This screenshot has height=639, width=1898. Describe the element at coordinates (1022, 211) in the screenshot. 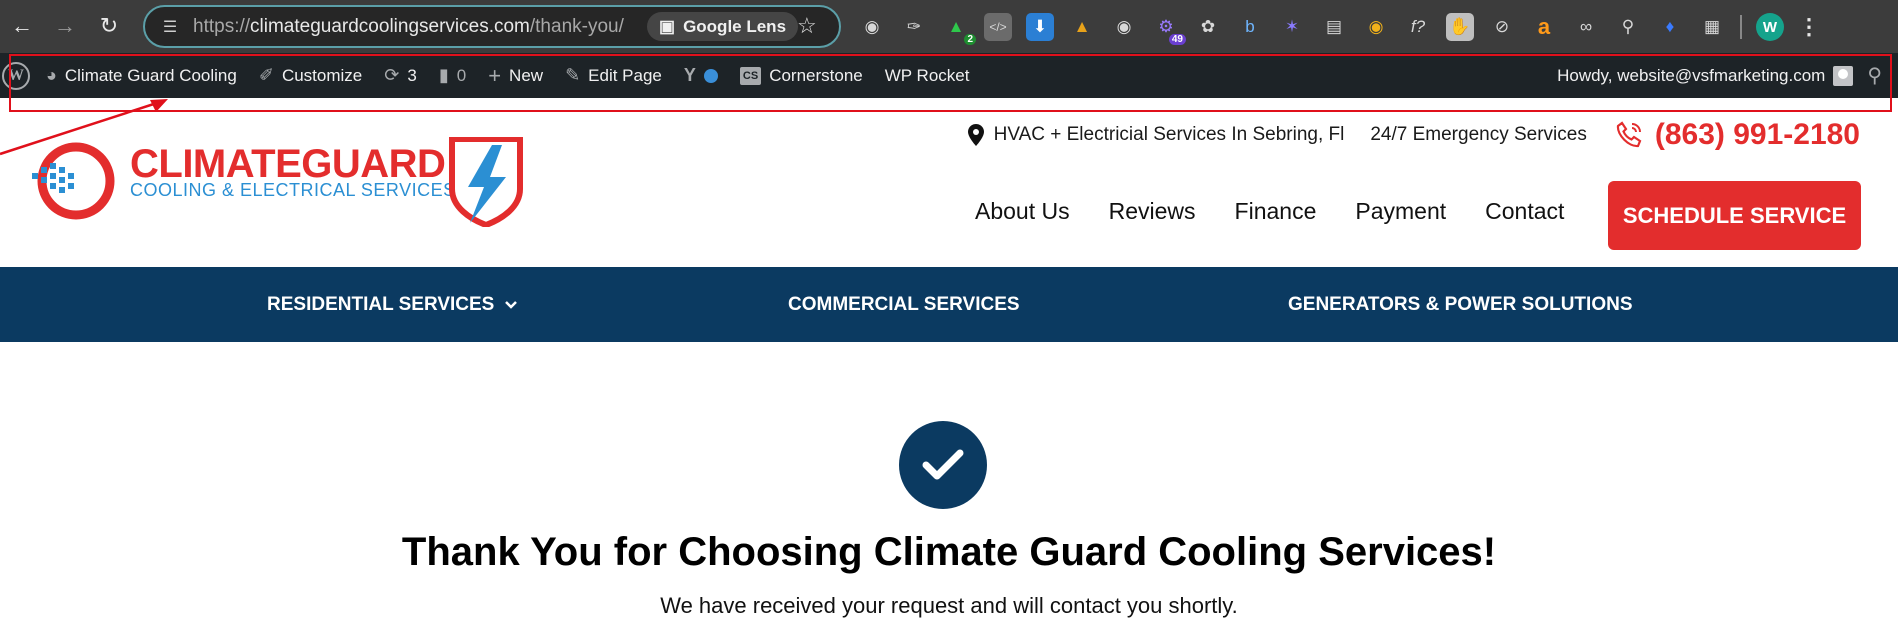

I see `nav-about-us: About Us` at that location.